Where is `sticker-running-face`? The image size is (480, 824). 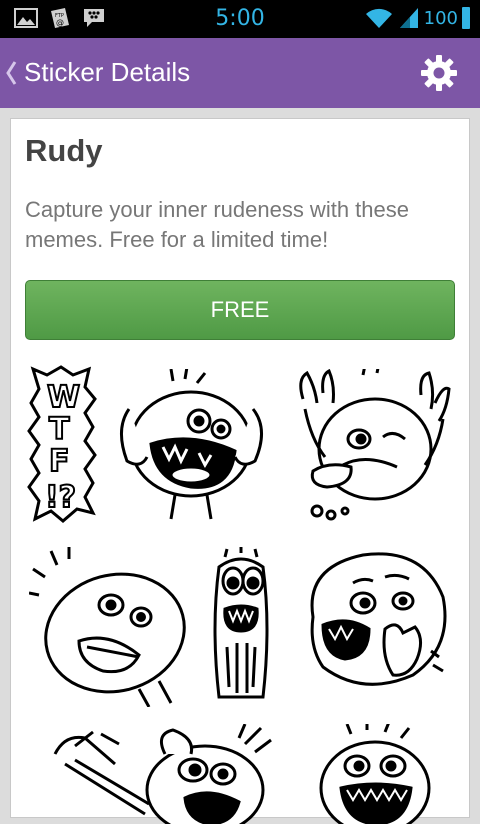 sticker-running-face is located at coordinates (160, 774).